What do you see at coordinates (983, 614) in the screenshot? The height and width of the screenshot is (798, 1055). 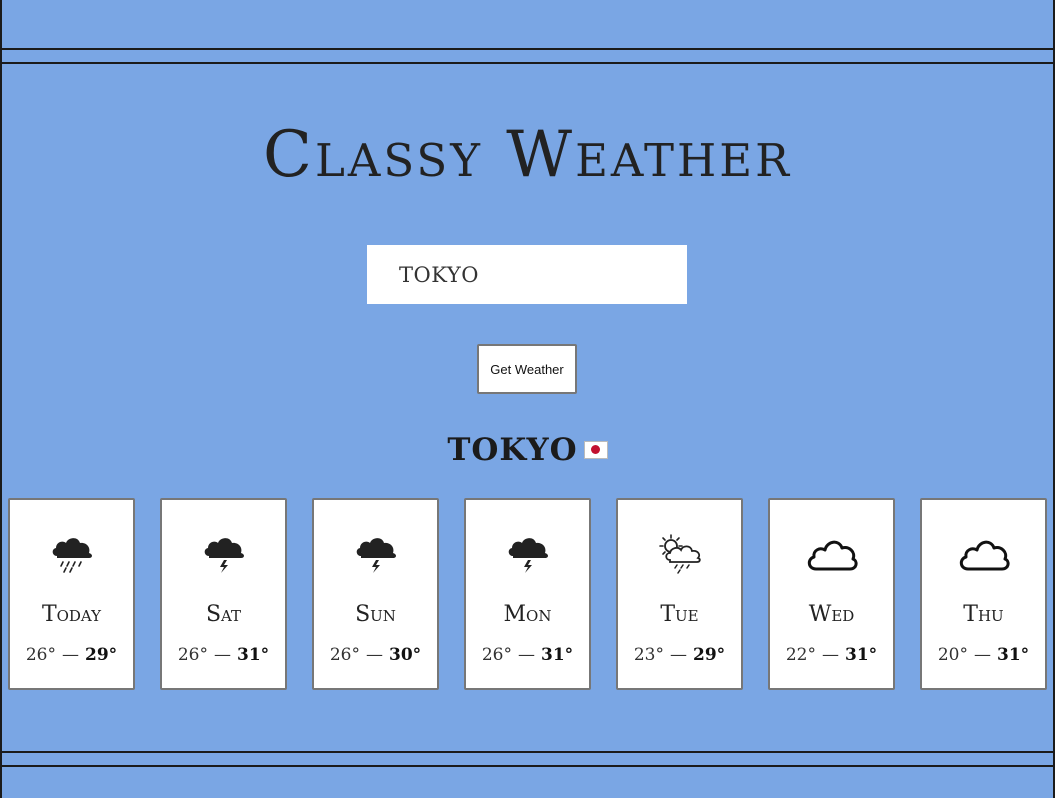 I see `forecast-day-label: Thu` at bounding box center [983, 614].